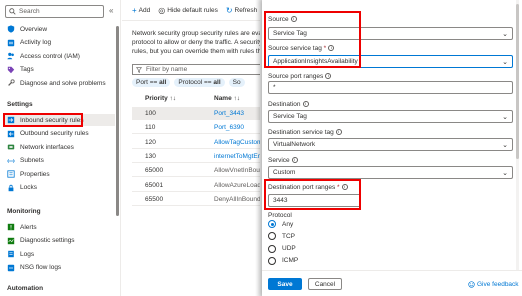  I want to click on activity-log-icon, so click(11, 43).